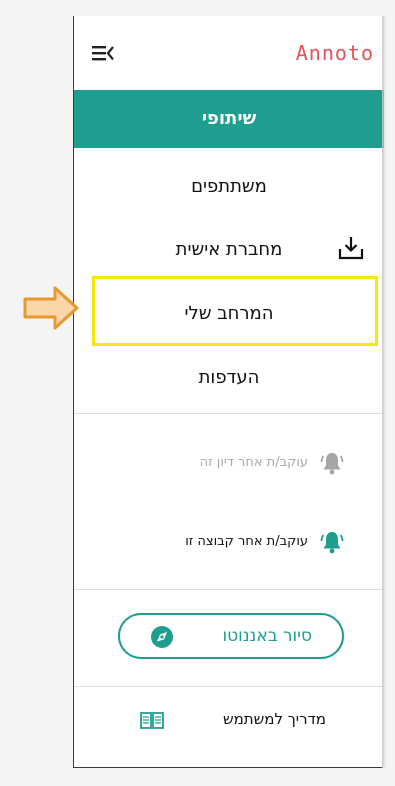 The height and width of the screenshot is (786, 395). What do you see at coordinates (162, 637) in the screenshot?
I see `compass-icon` at bounding box center [162, 637].